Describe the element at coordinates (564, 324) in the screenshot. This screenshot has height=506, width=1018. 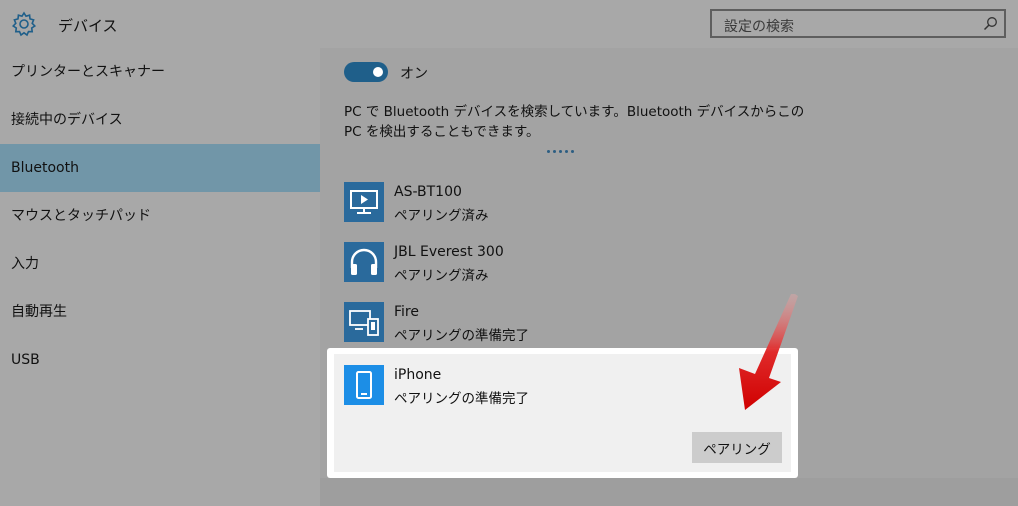
I see `device-item-fire: Fire ペアリングの準備完了` at that location.